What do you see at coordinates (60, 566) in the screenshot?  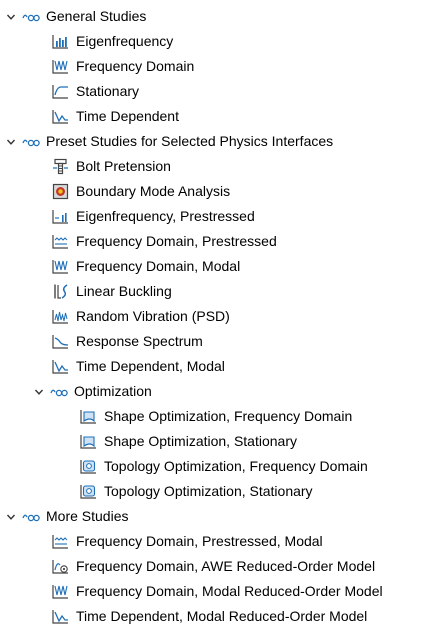 I see `awe-reduced-order-icon` at bounding box center [60, 566].